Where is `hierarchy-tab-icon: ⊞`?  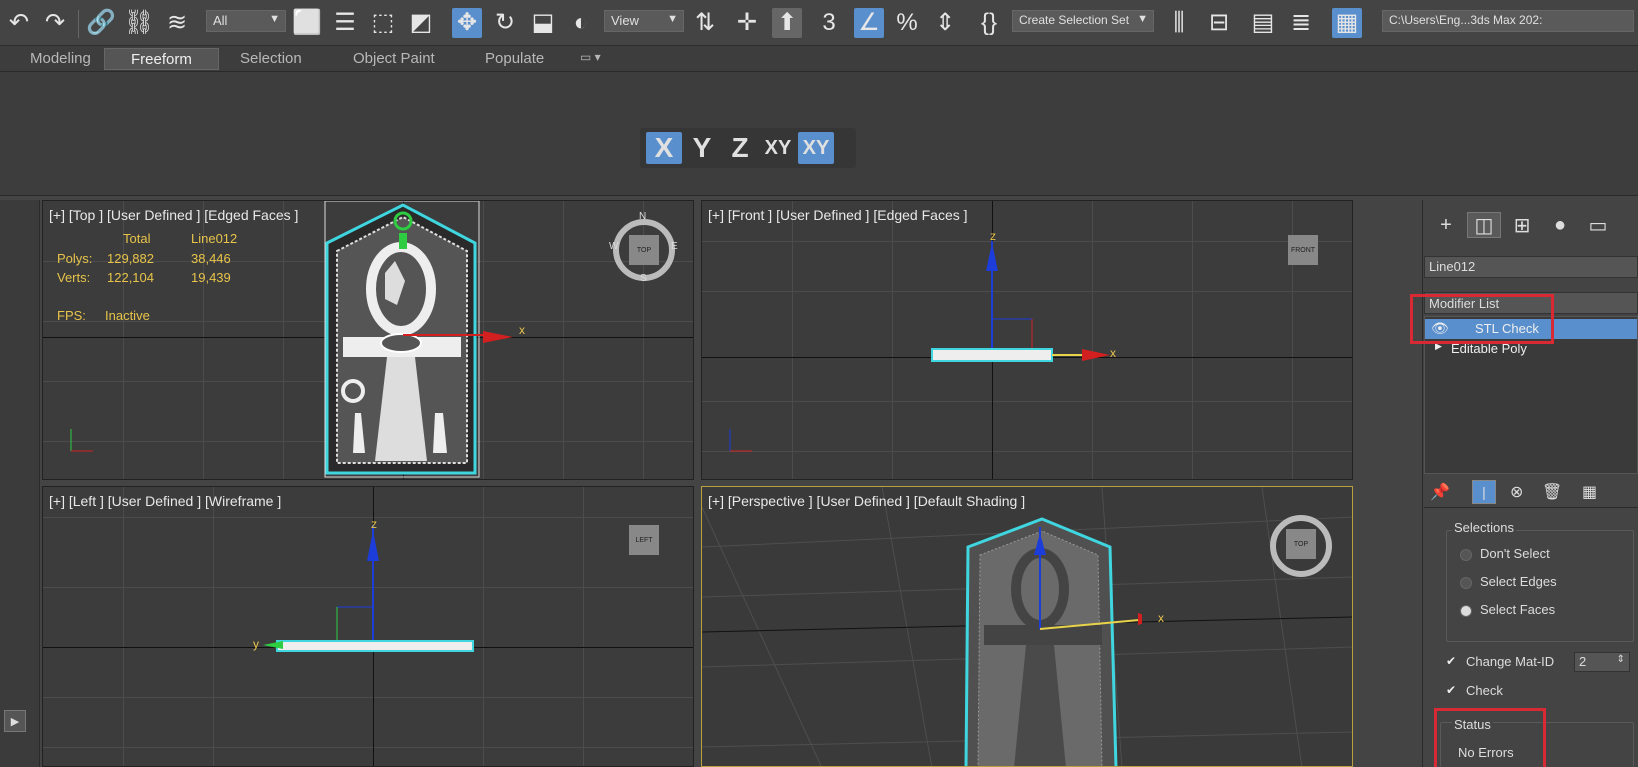
hierarchy-tab-icon: ⊞ is located at coordinates (1522, 225).